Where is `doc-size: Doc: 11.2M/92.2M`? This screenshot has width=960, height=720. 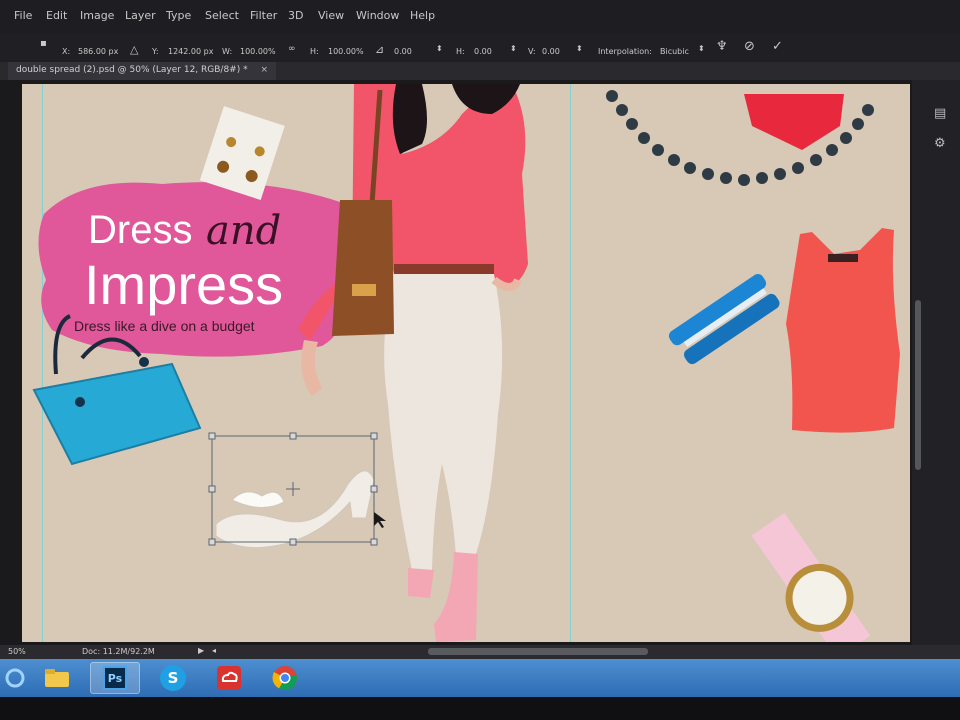 doc-size: Doc: 11.2M/92.2M is located at coordinates (118, 651).